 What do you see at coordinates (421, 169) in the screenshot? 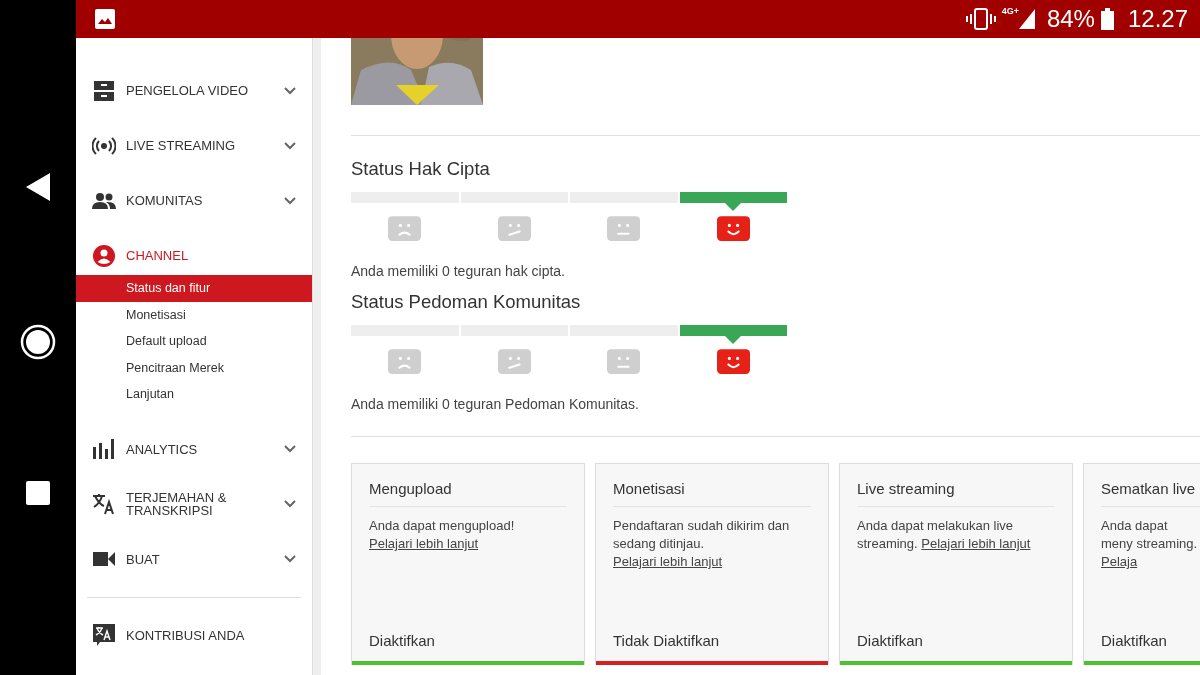
I see `section-title: Status Hak Cipta` at bounding box center [421, 169].